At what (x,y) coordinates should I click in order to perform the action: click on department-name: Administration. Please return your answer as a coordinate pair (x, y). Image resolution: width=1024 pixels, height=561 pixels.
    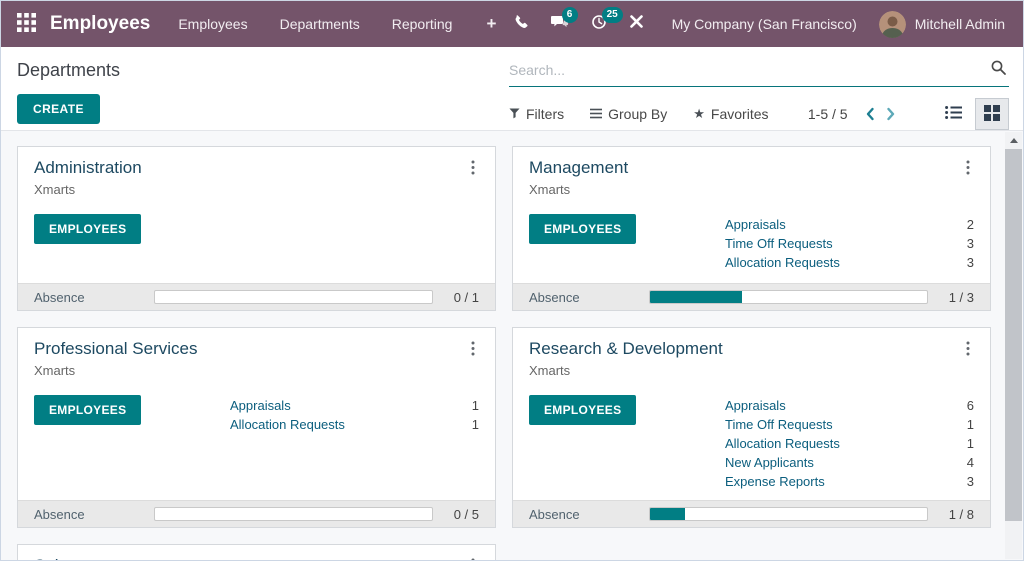
    Looking at the image, I should click on (88, 168).